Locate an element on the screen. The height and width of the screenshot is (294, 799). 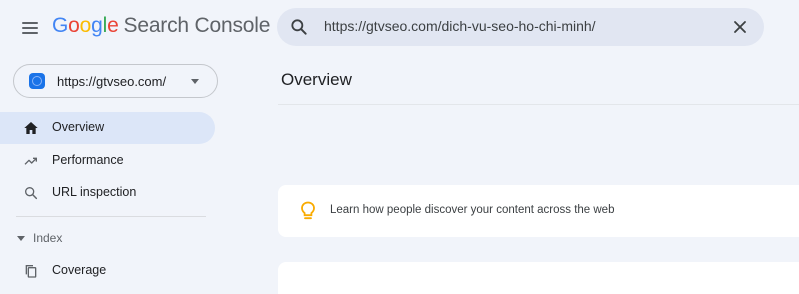
sidebar-item-performance: Performance is located at coordinates (107, 161).